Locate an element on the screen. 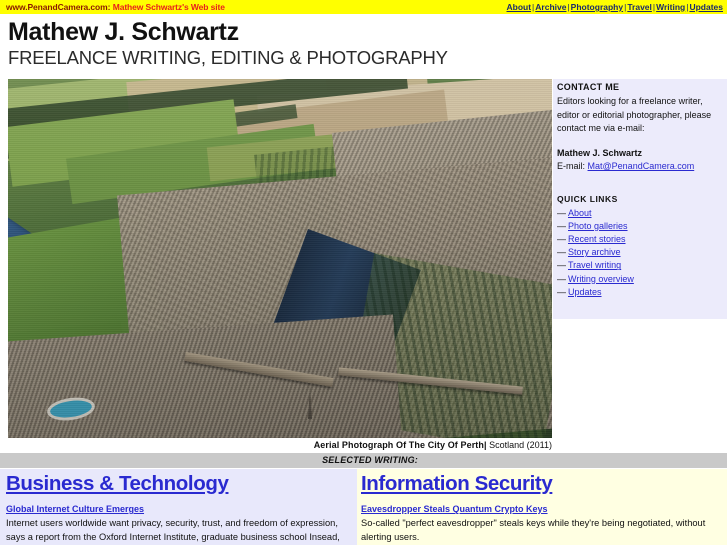  quick-link-label: Writing overview is located at coordinates (601, 279).